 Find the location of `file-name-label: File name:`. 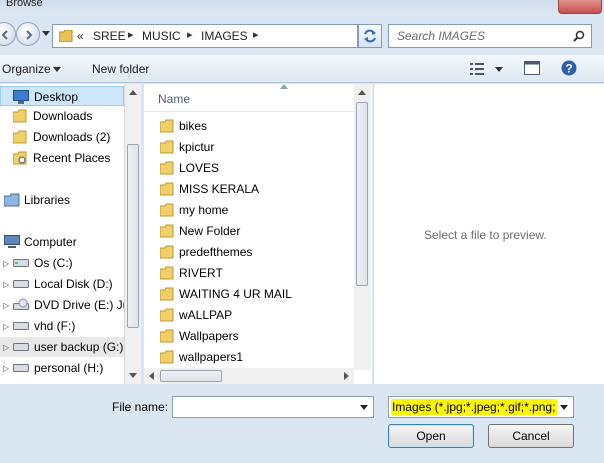

file-name-label: File name: is located at coordinates (140, 407).